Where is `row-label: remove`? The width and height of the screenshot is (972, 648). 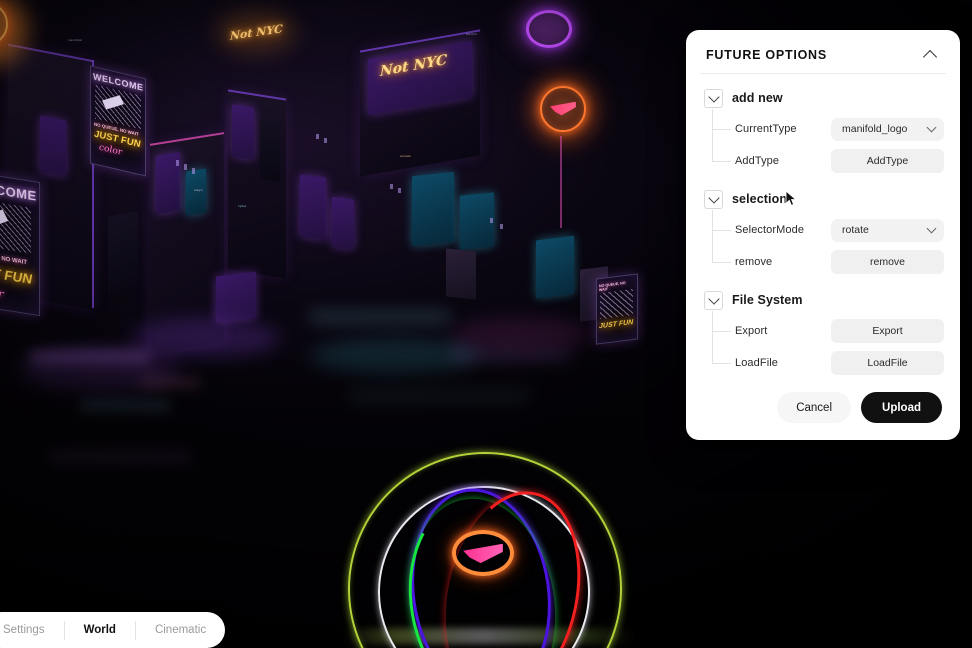 row-label: remove is located at coordinates (754, 262).